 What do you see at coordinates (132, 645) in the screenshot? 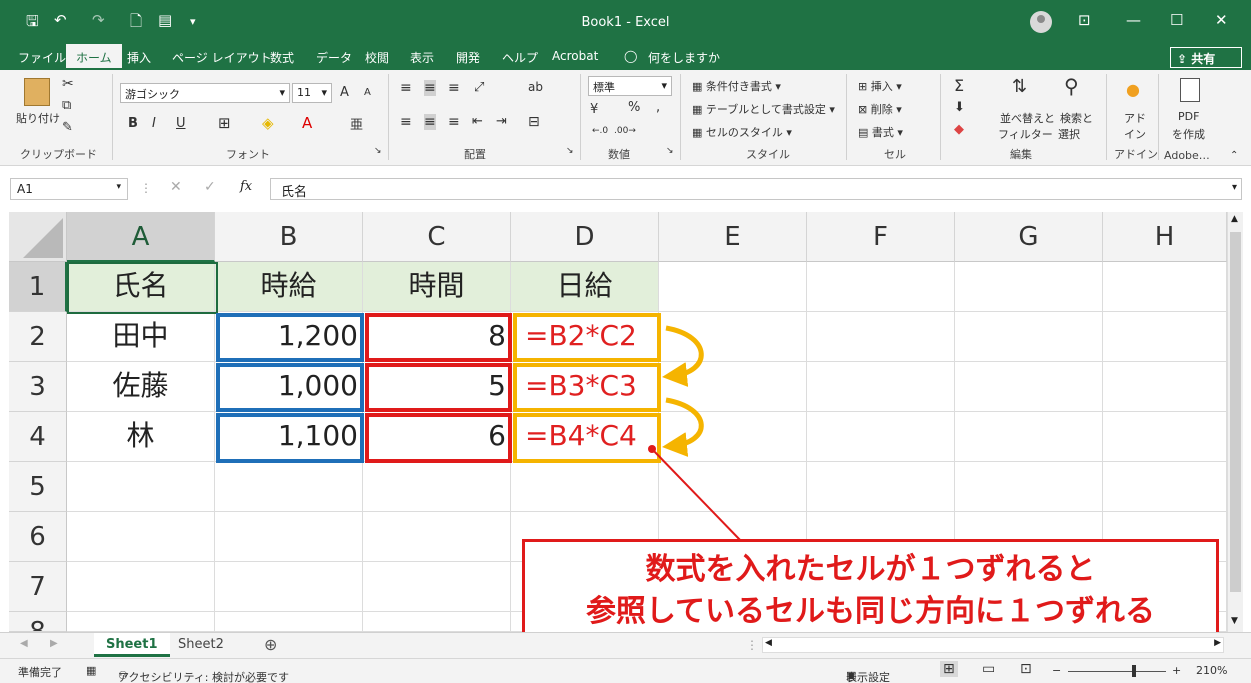
I see `sheet-tab-sheet1: Sheet1` at bounding box center [132, 645].